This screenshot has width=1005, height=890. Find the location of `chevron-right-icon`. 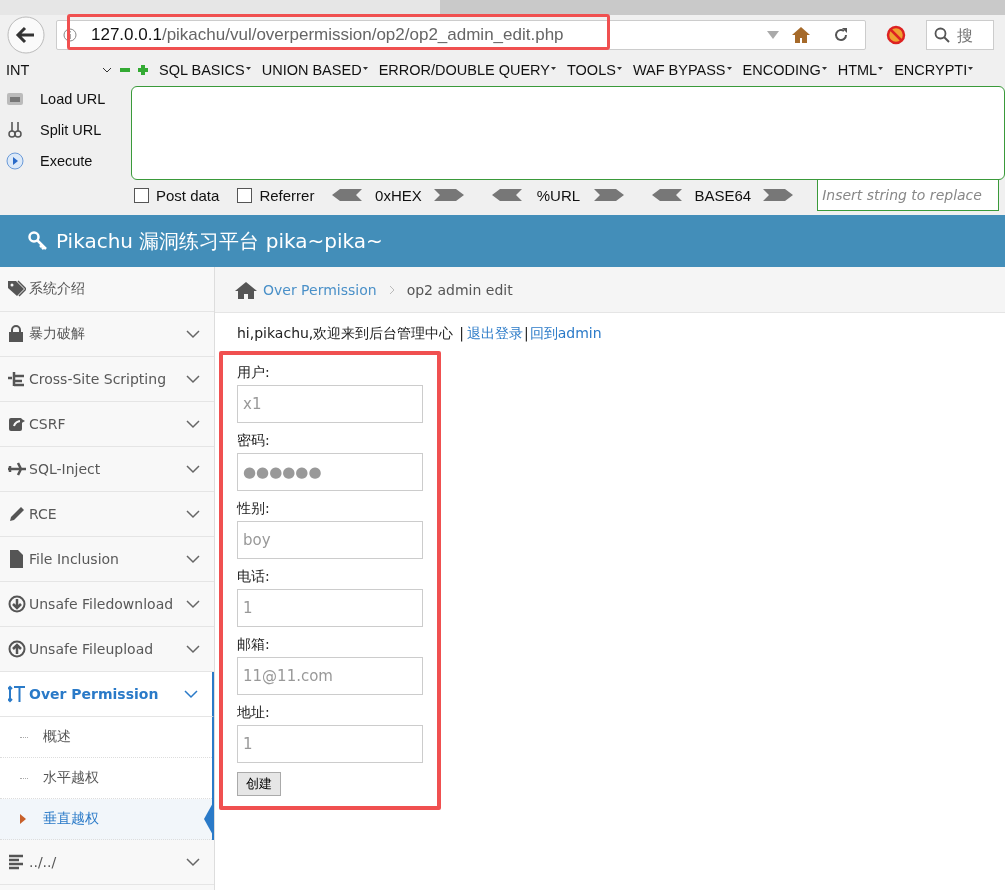

chevron-right-icon is located at coordinates (391, 289).